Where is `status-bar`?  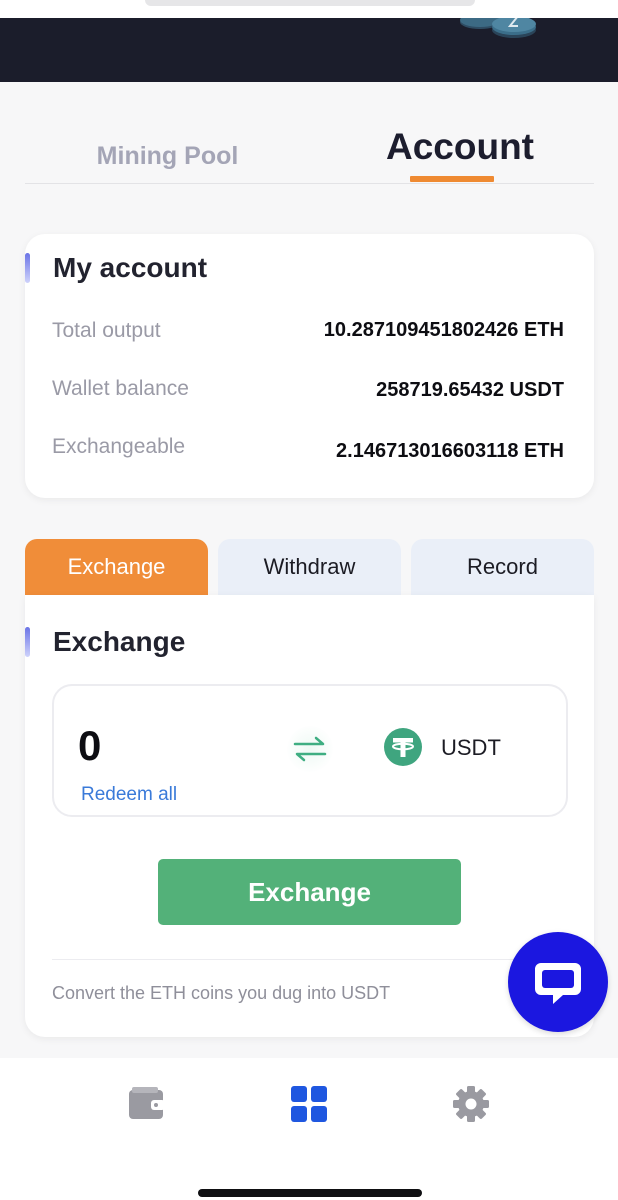
status-bar is located at coordinates (309, 10).